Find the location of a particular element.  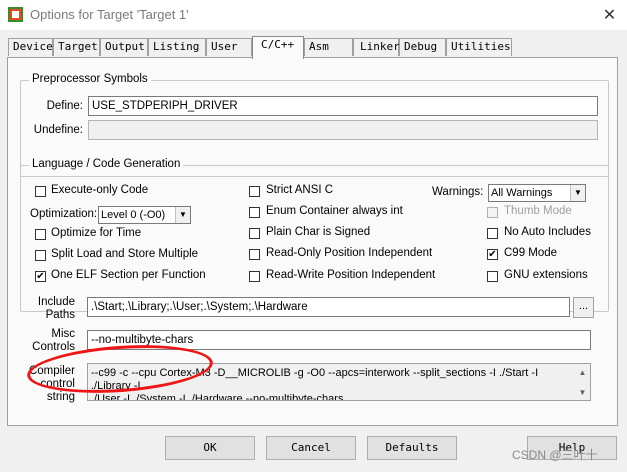

optimize-time-checkbox is located at coordinates (40, 234).